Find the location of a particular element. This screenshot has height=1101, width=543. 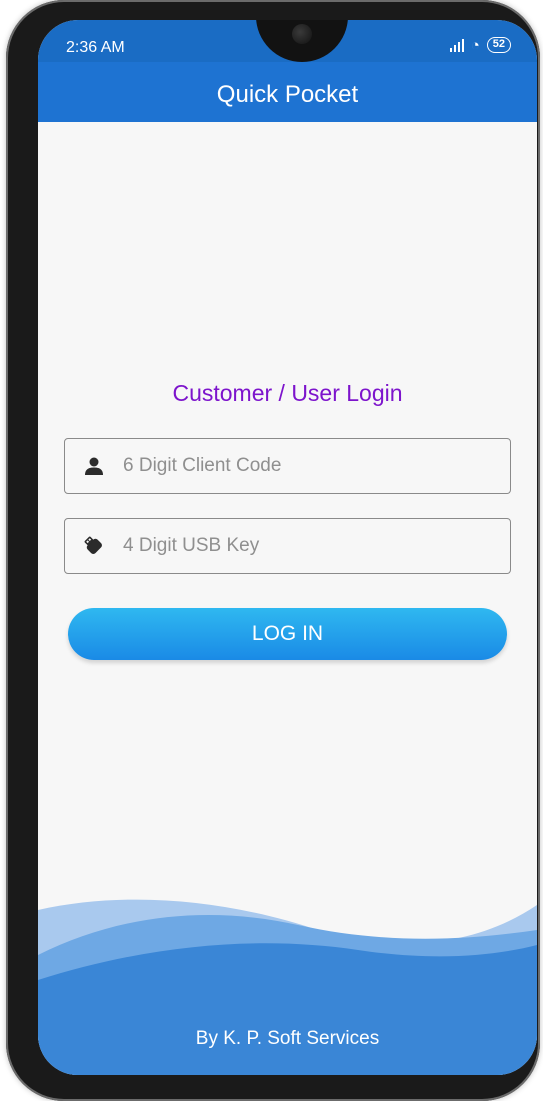

client-code-input is located at coordinates (316, 466).